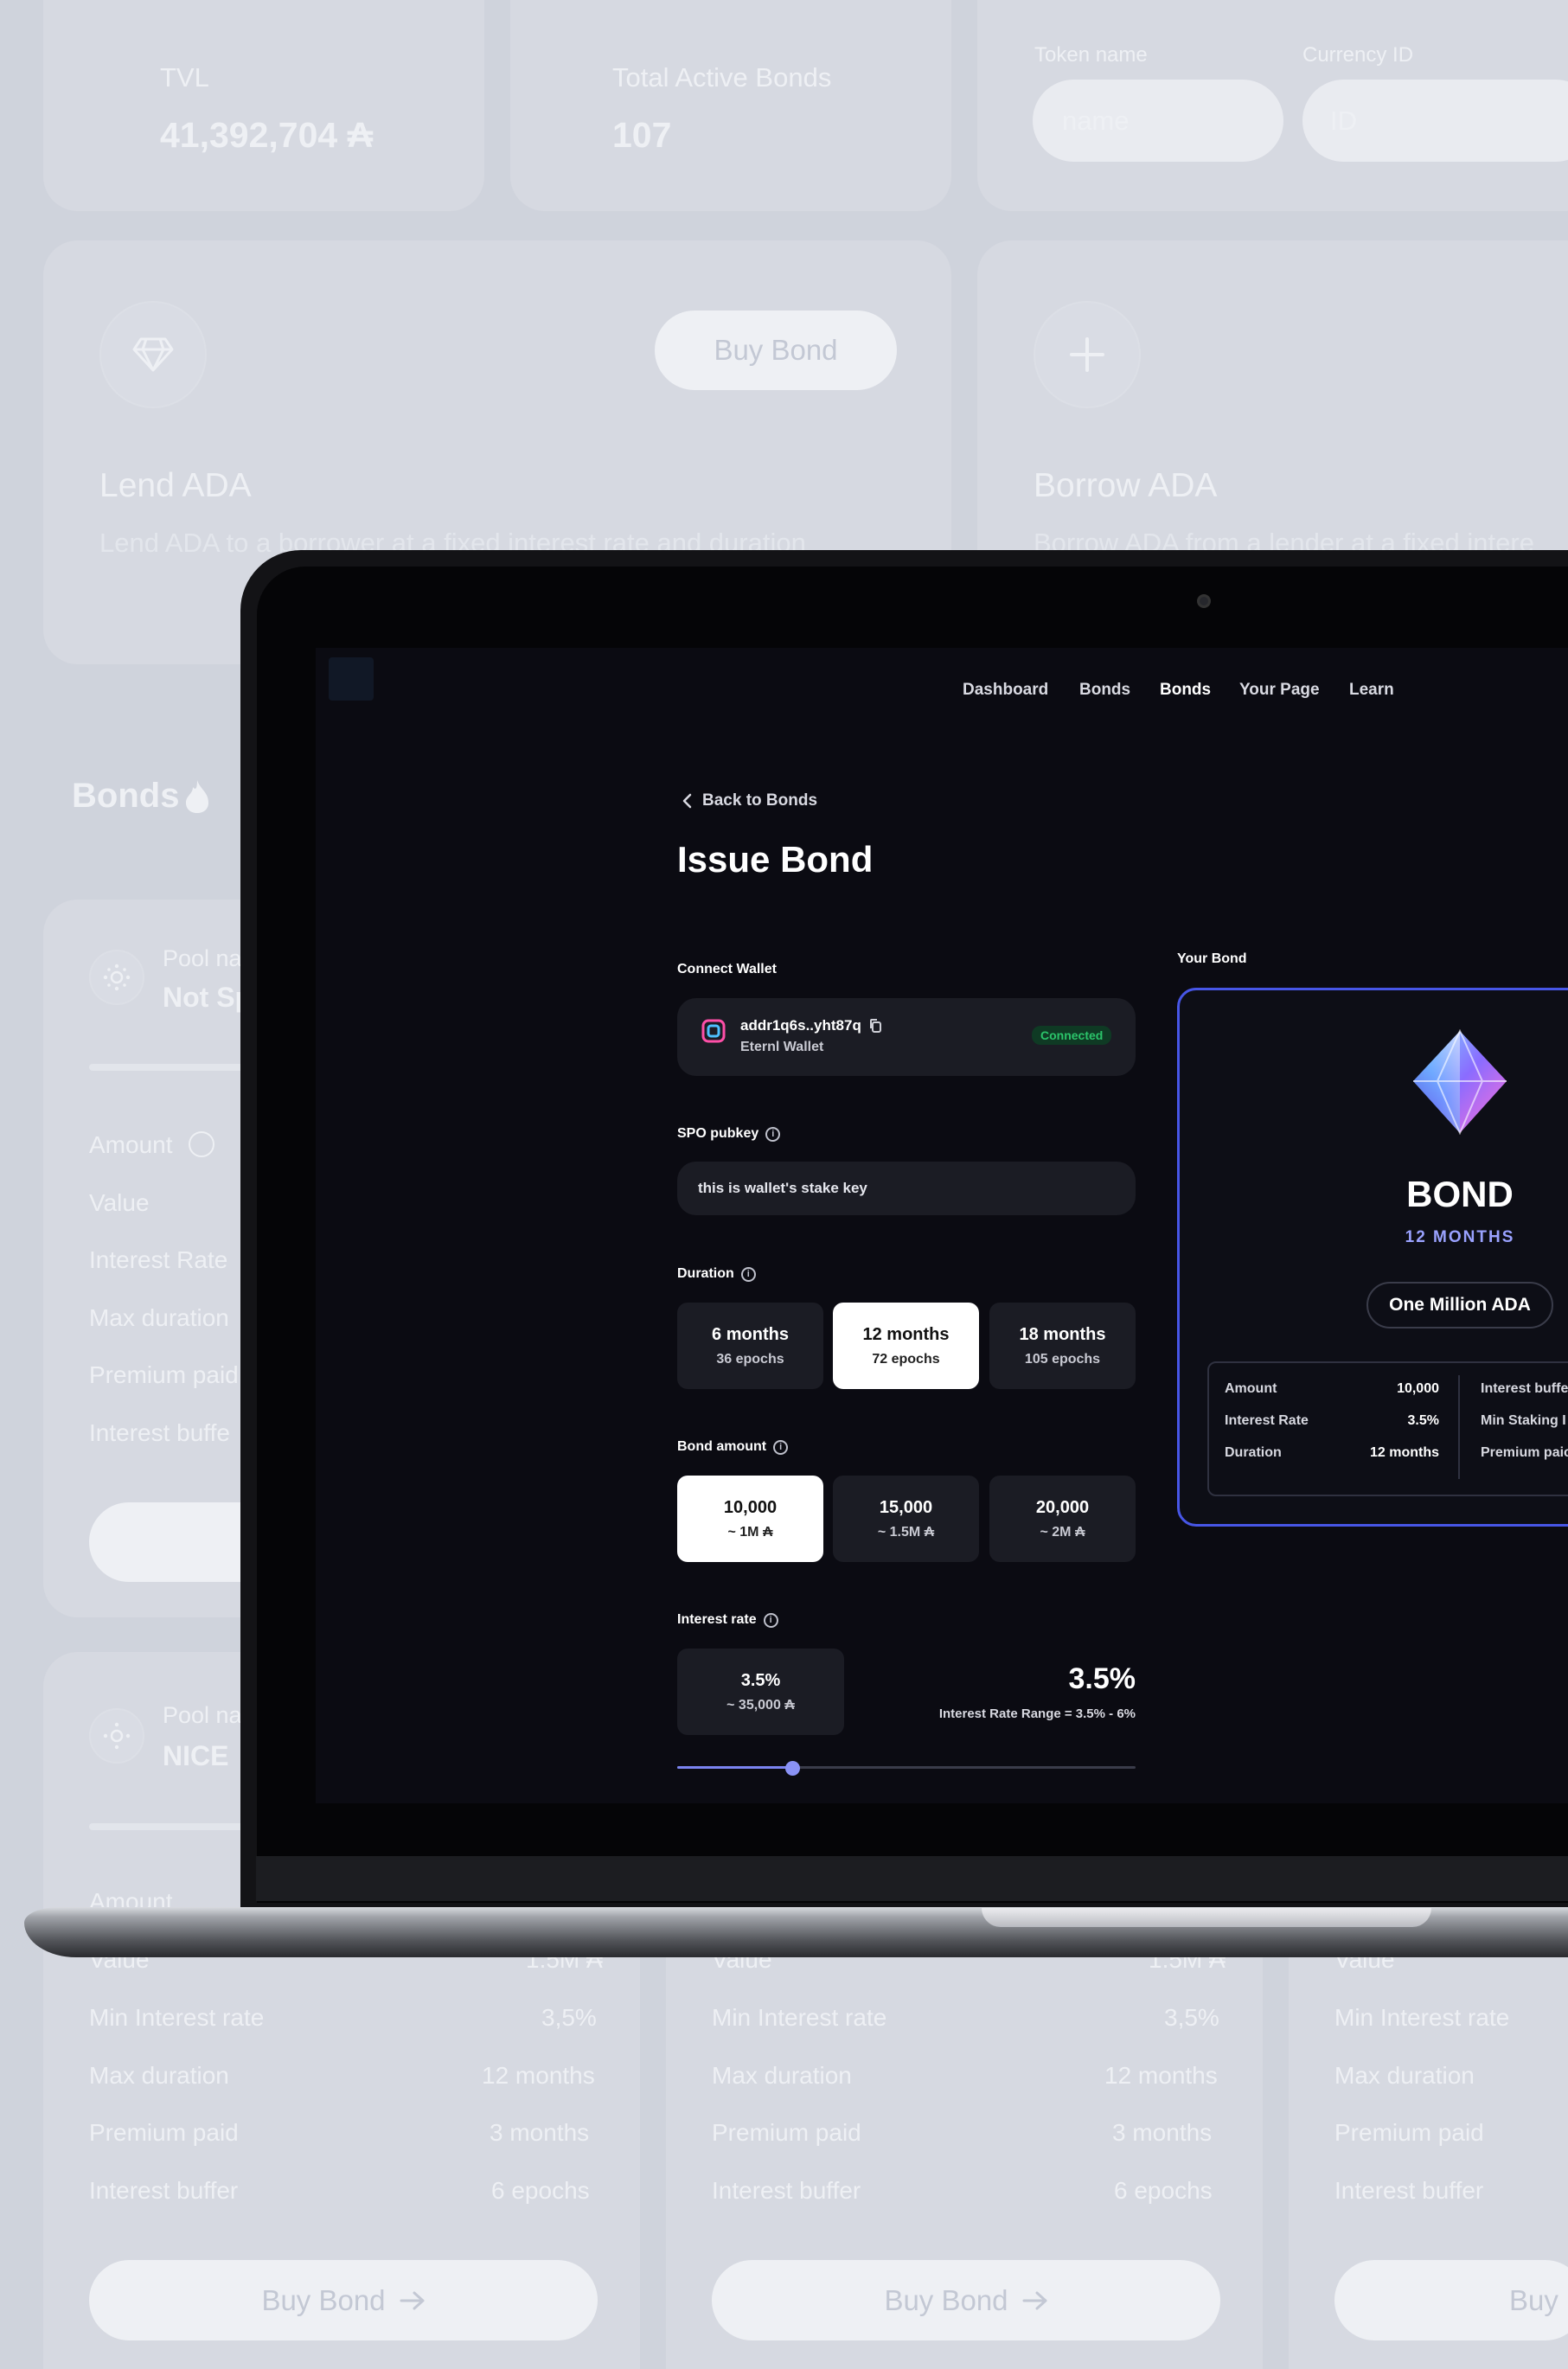 This screenshot has height=2369, width=1568. Describe the element at coordinates (750, 1346) in the screenshot. I see `duration-option-6: 6 months 36 epochs` at that location.